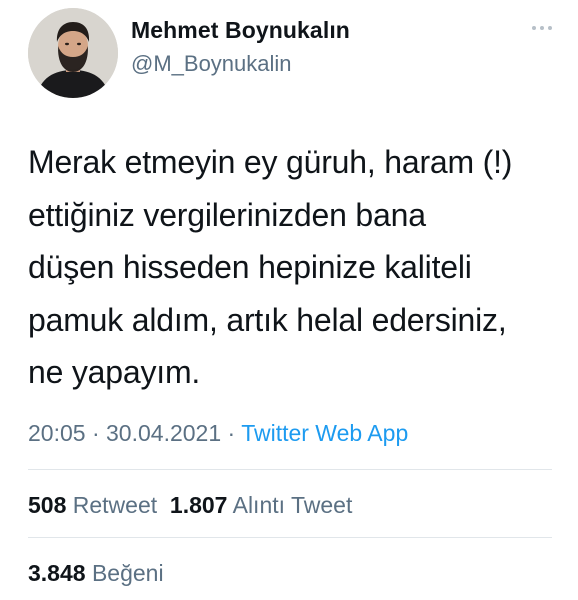 The image size is (578, 600). What do you see at coordinates (211, 64) in the screenshot?
I see `author-handle: @M_Boynukalin` at bounding box center [211, 64].